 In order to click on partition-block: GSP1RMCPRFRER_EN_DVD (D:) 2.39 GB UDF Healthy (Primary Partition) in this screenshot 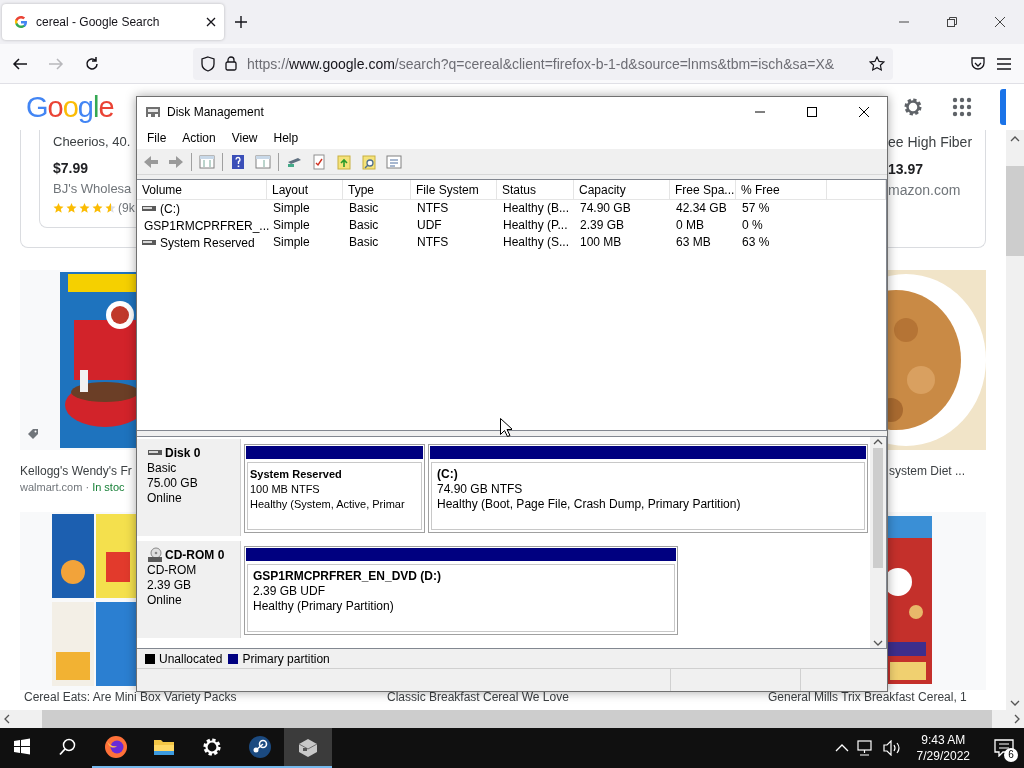, I will do `click(461, 590)`.